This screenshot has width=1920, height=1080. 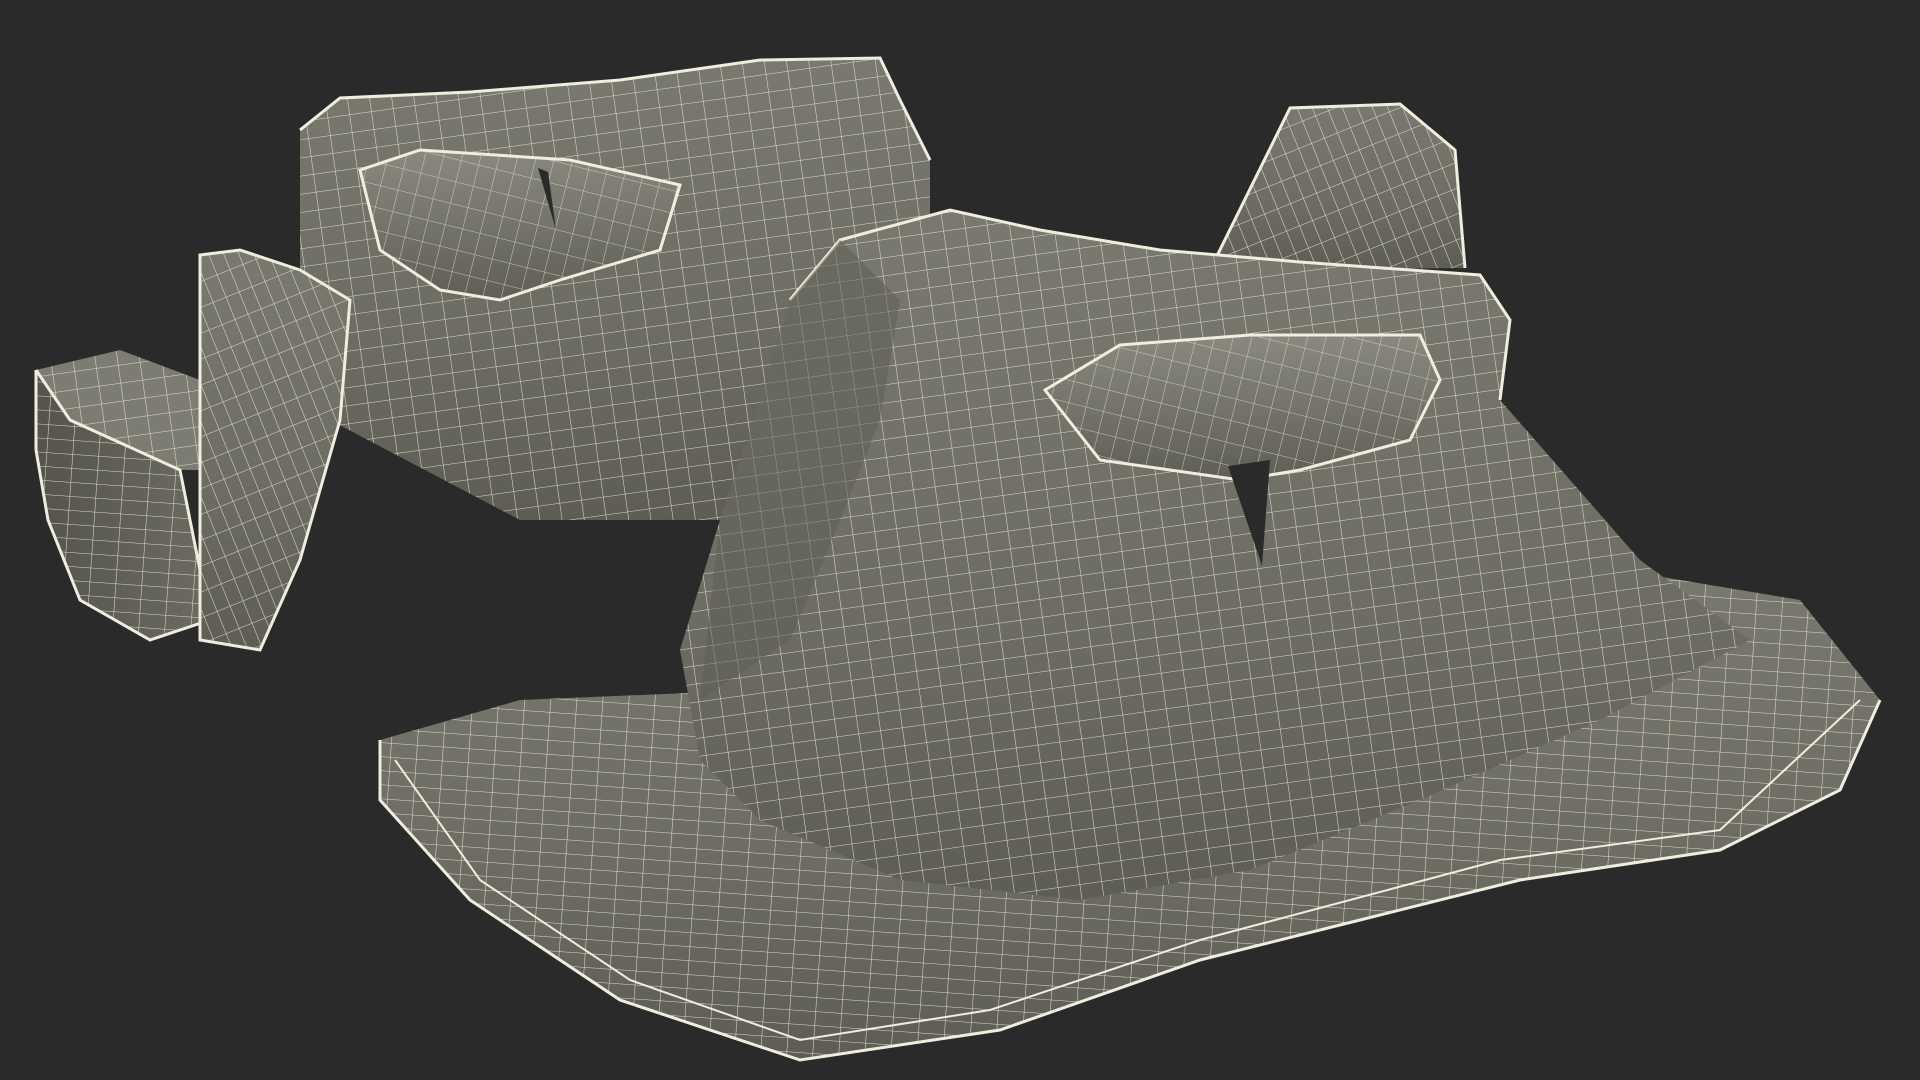 What do you see at coordinates (123, 496) in the screenshot?
I see `left-side-tray` at bounding box center [123, 496].